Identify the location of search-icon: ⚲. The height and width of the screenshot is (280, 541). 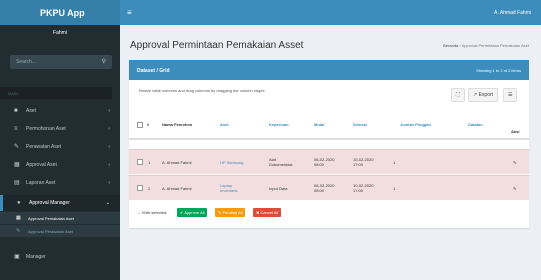
(104, 61).